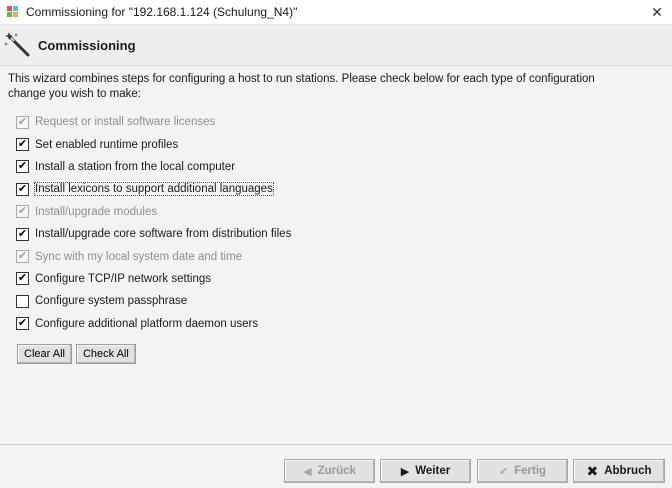 This screenshot has height=488, width=672. Describe the element at coordinates (139, 256) in the screenshot. I see `option-label: Sync with my local system date and time` at that location.